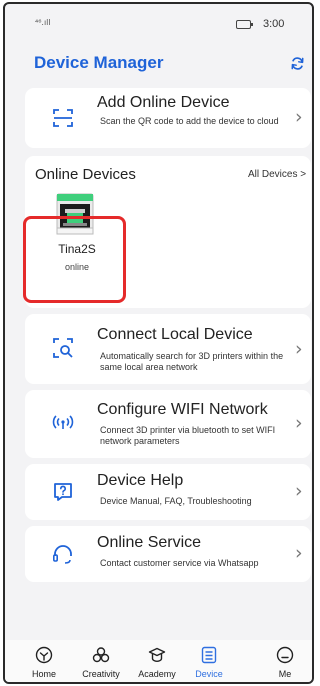 Image resolution: width=320 pixels, height=686 pixels. I want to click on creativity-icon, so click(101, 655).